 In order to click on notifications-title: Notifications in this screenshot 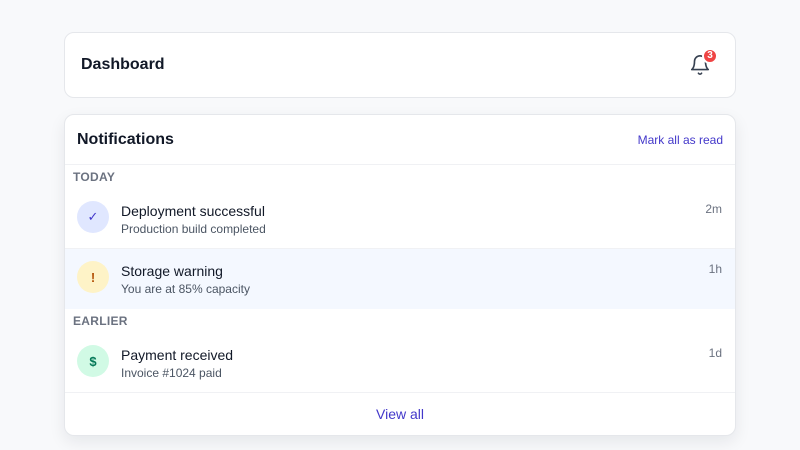, I will do `click(125, 139)`.